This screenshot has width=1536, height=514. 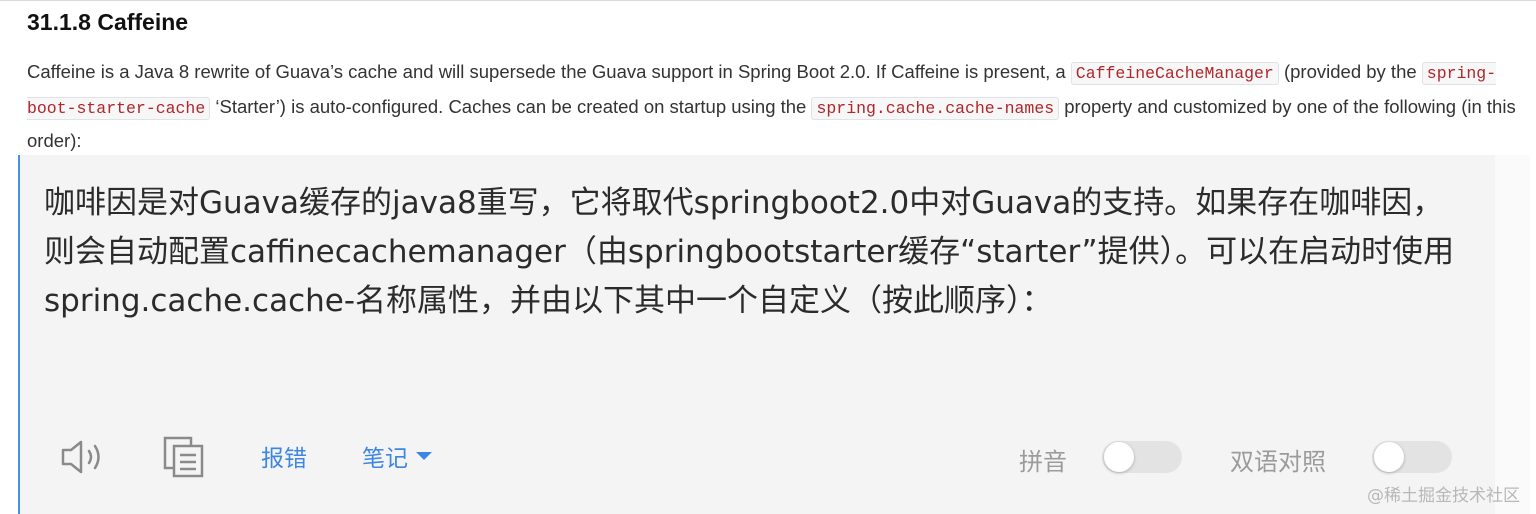 I want to click on watermark: @稀土掘金技术社区, so click(x=1443, y=496).